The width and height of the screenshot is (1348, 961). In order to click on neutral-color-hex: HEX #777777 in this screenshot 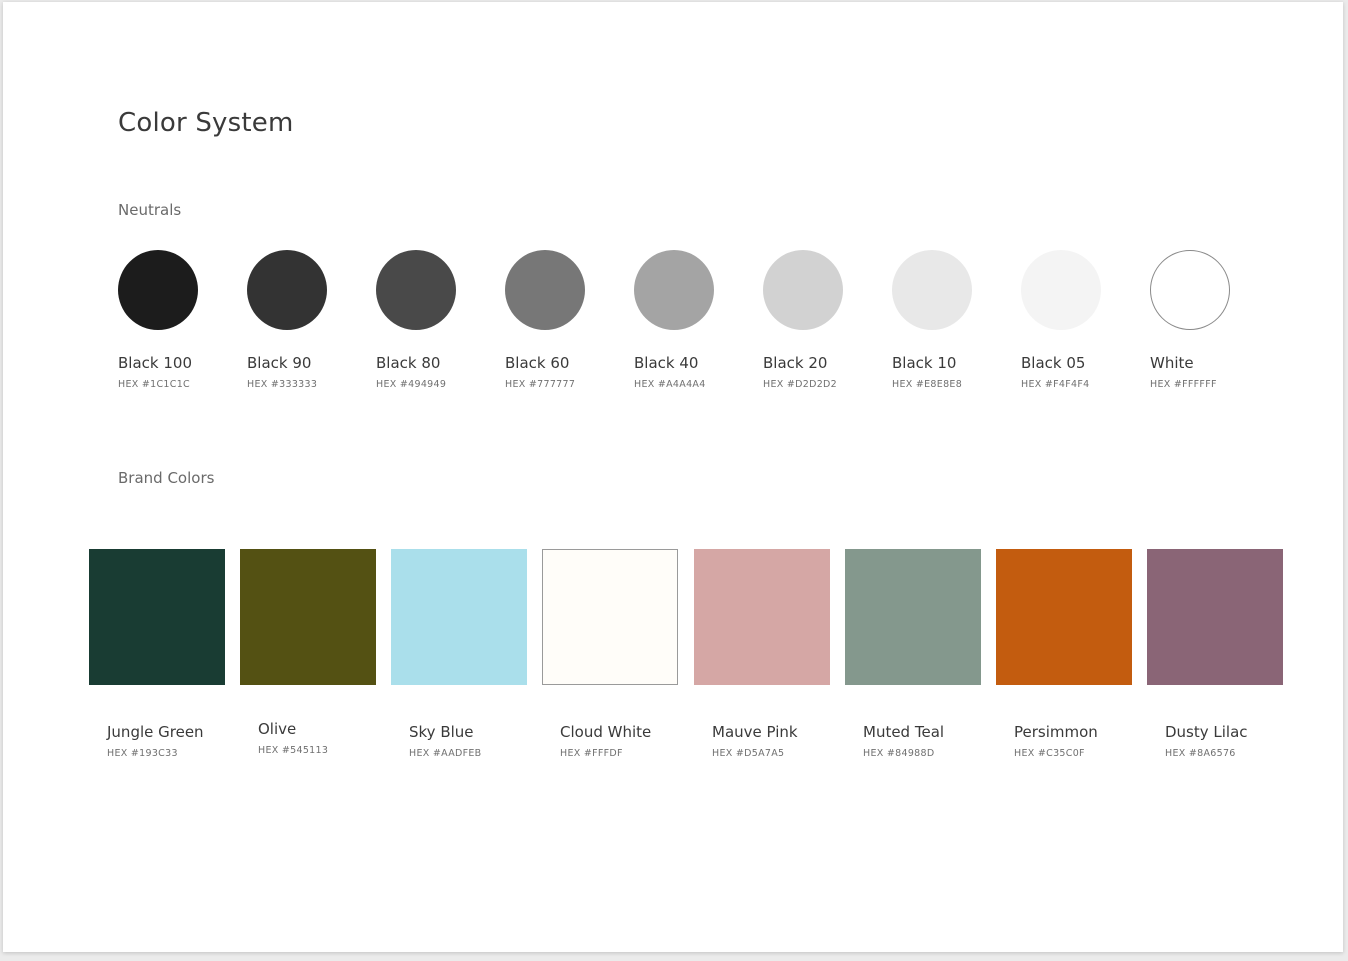, I will do `click(540, 384)`.